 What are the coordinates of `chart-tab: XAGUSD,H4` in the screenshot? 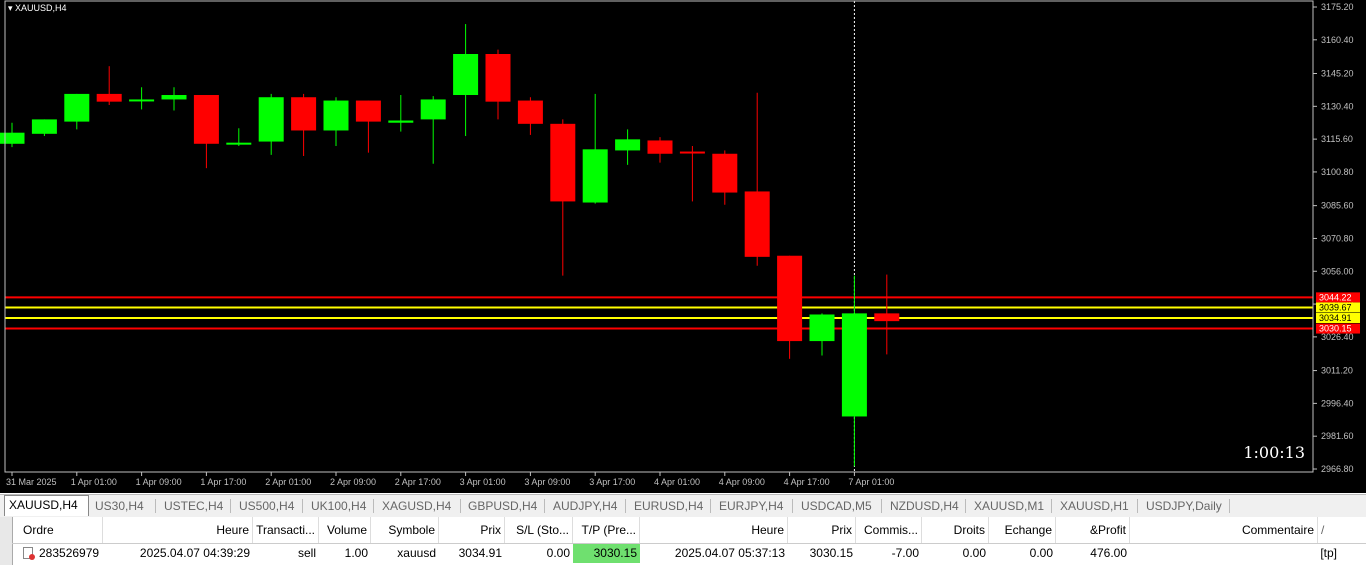 It's located at (419, 506).